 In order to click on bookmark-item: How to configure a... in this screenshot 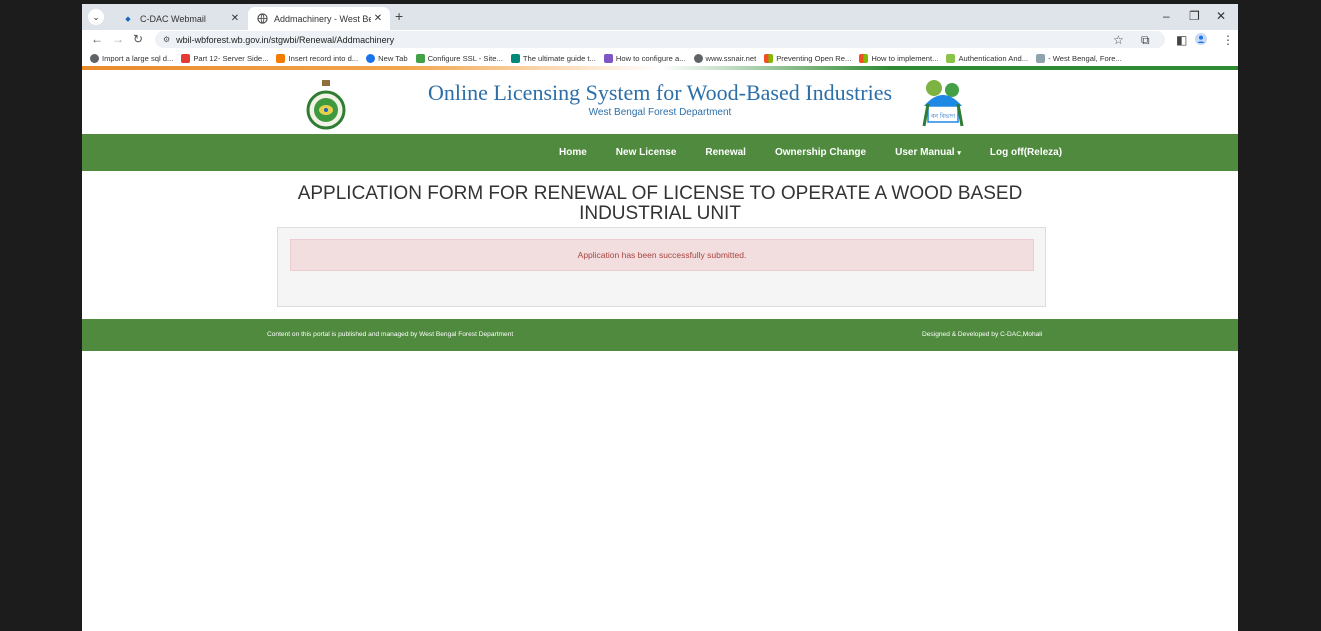, I will do `click(644, 58)`.